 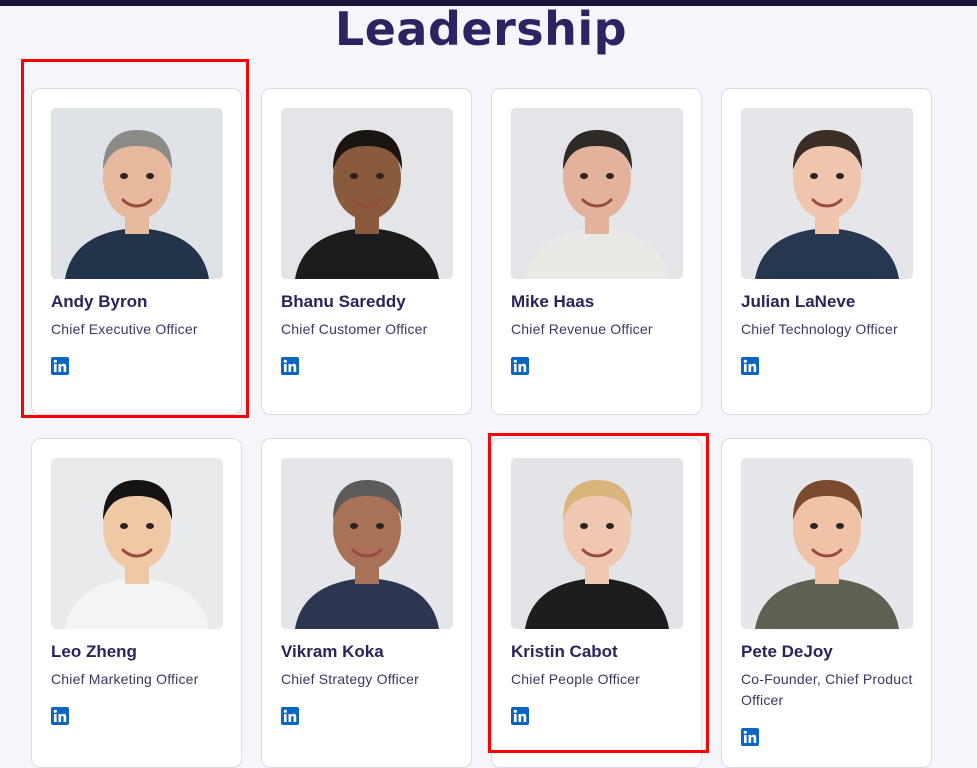 What do you see at coordinates (332, 651) in the screenshot?
I see `leader-name: Vikram Koka` at bounding box center [332, 651].